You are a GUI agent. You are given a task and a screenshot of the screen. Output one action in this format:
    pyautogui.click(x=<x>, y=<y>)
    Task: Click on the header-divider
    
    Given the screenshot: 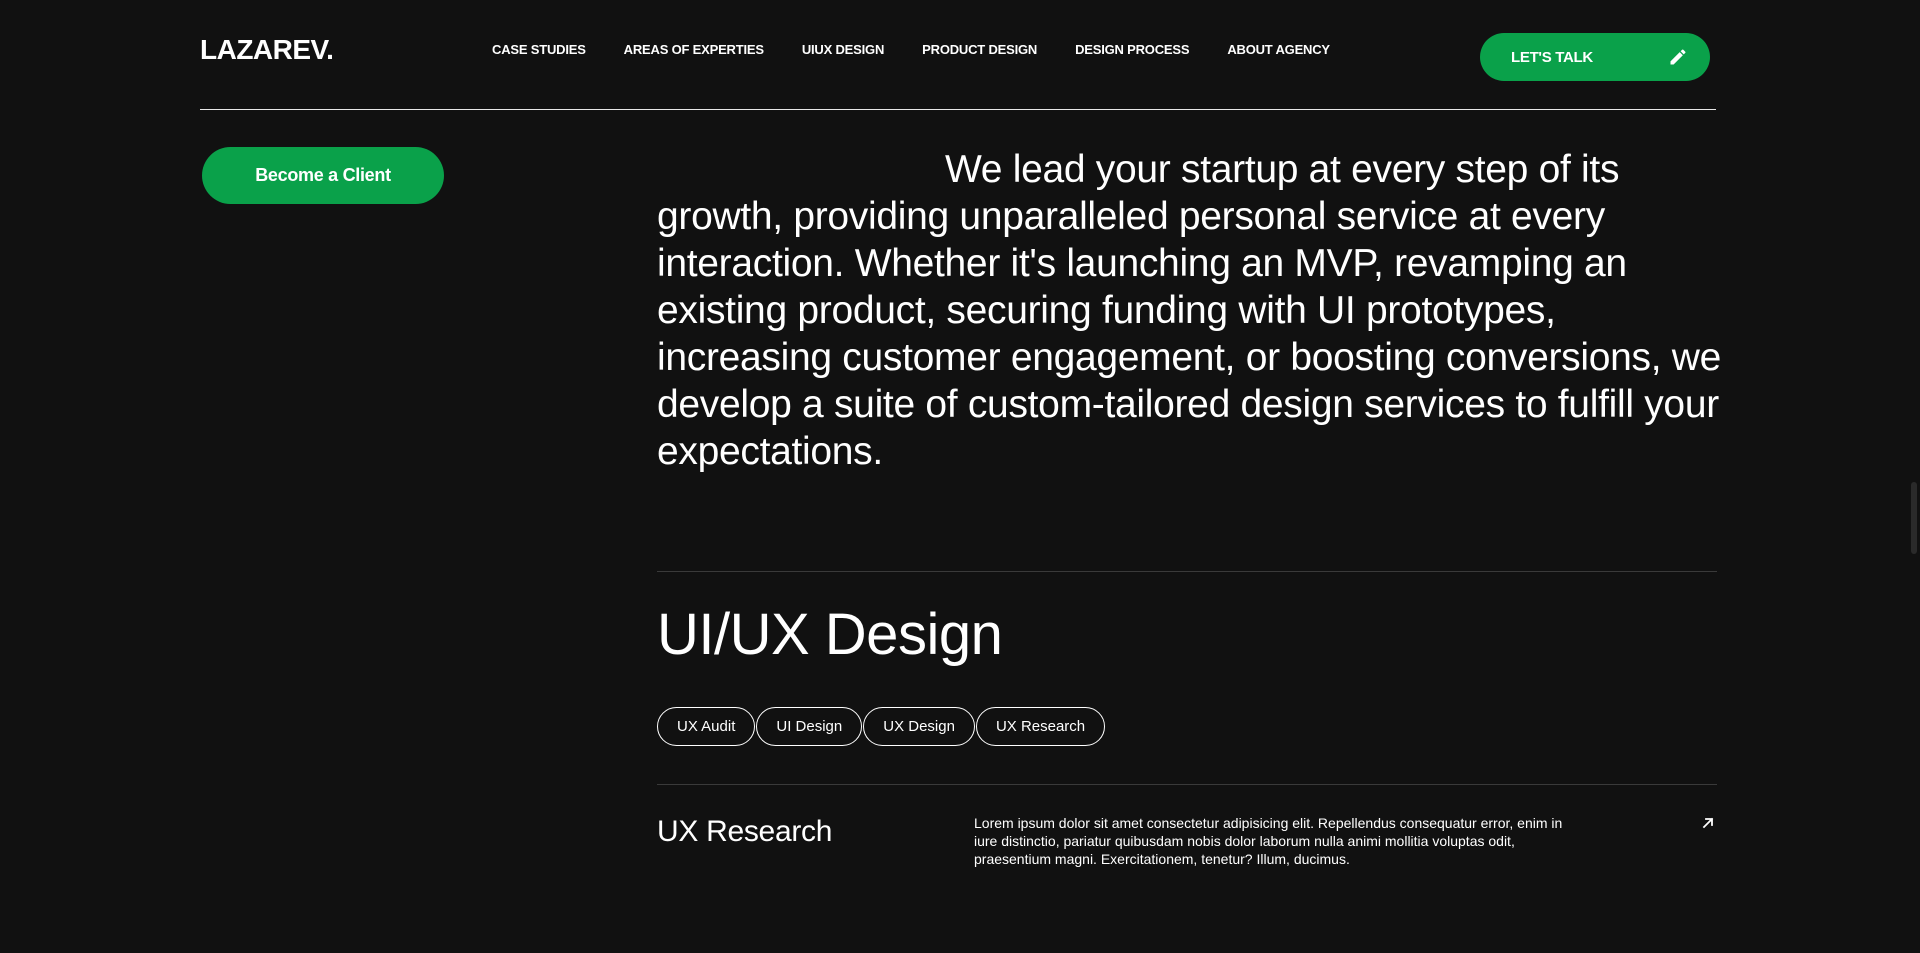 What is the action you would take?
    pyautogui.click(x=958, y=109)
    